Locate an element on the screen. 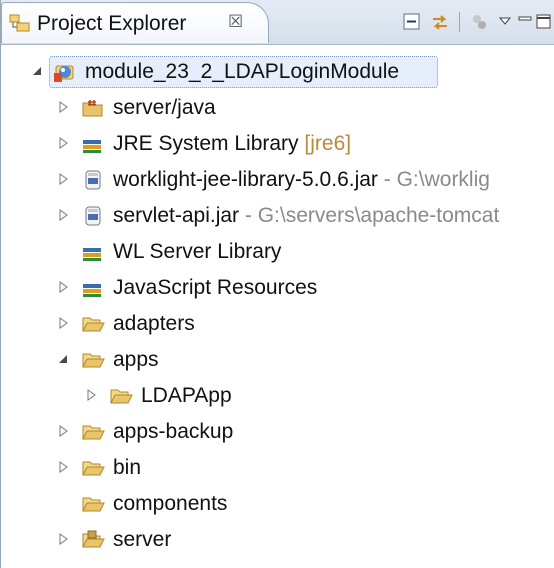 This screenshot has width=554, height=568. tree-item-label: bin is located at coordinates (127, 467).